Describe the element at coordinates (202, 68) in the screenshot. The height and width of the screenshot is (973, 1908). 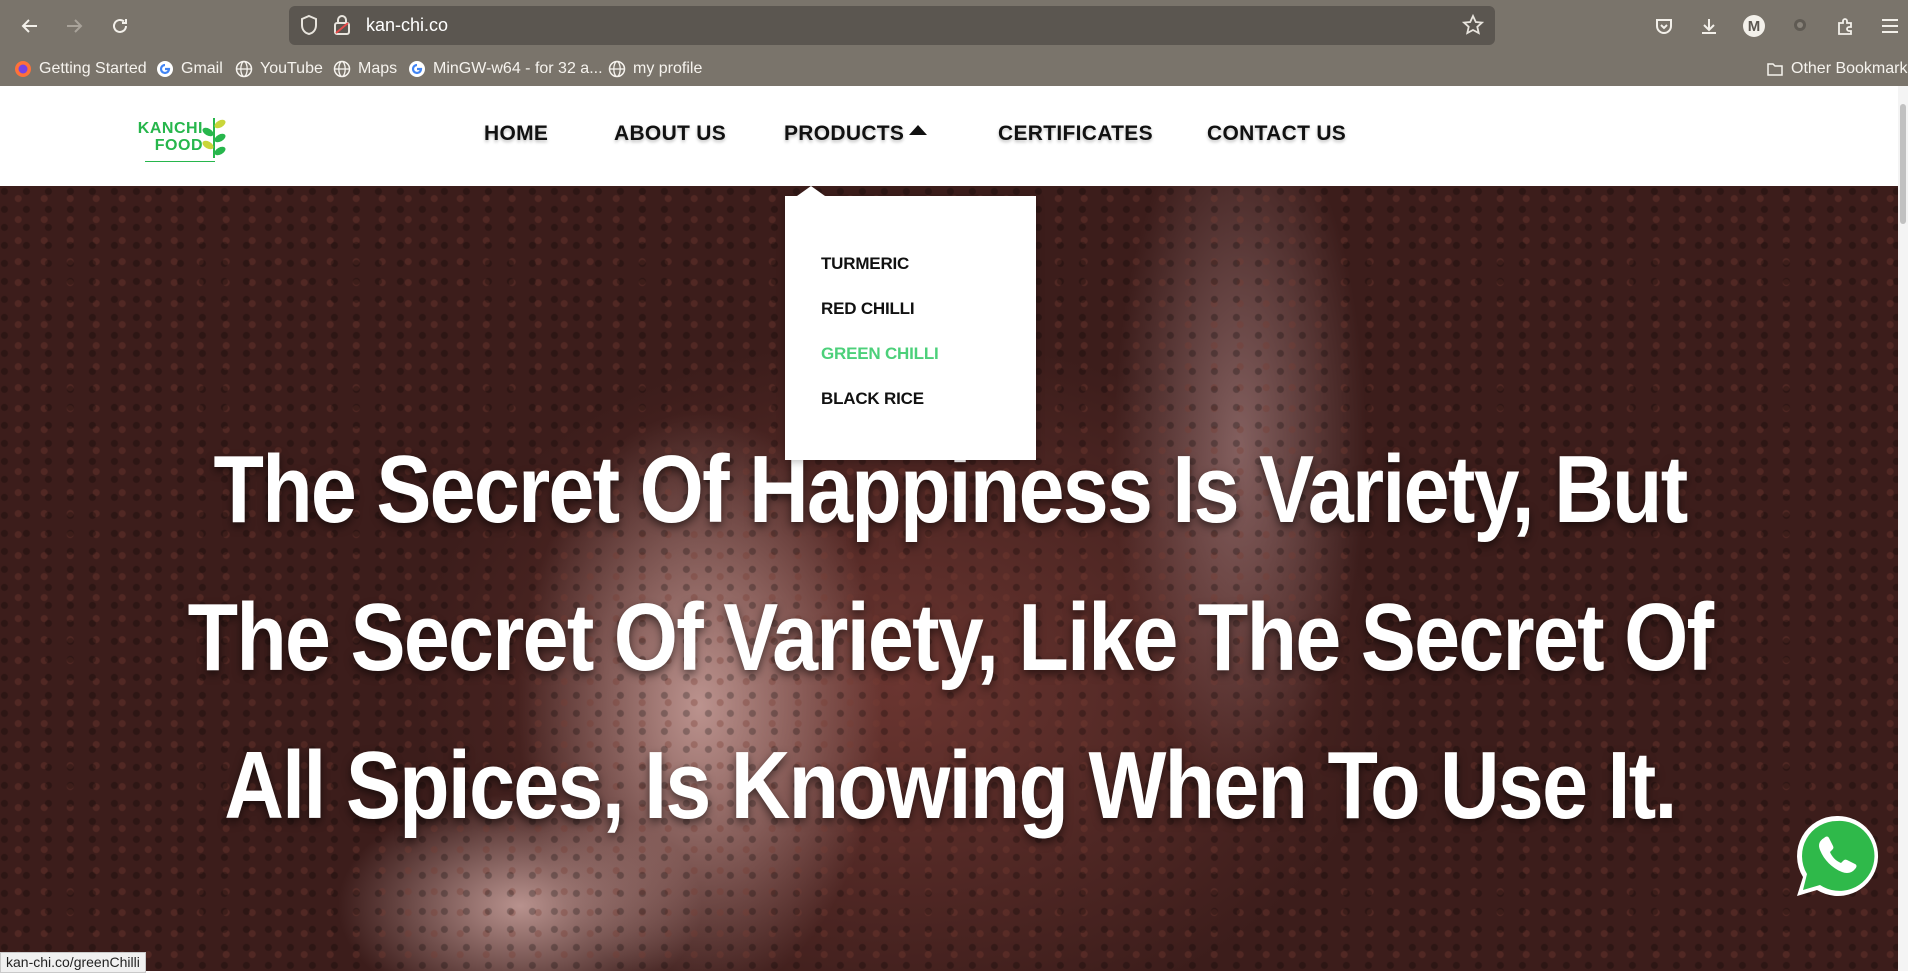
I see `bookmark-label: Gmail` at that location.